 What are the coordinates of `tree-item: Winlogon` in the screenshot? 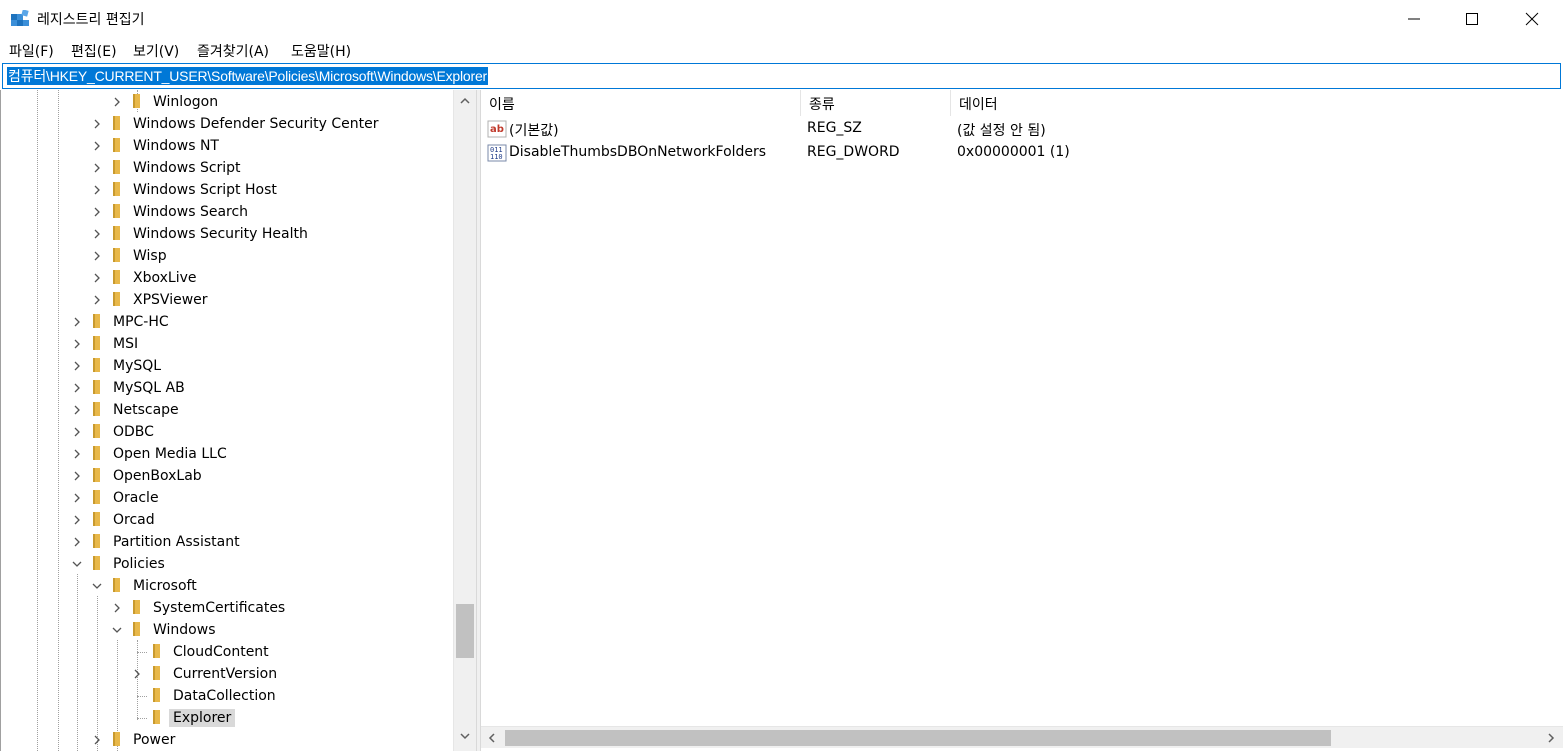 It's located at (227, 102).